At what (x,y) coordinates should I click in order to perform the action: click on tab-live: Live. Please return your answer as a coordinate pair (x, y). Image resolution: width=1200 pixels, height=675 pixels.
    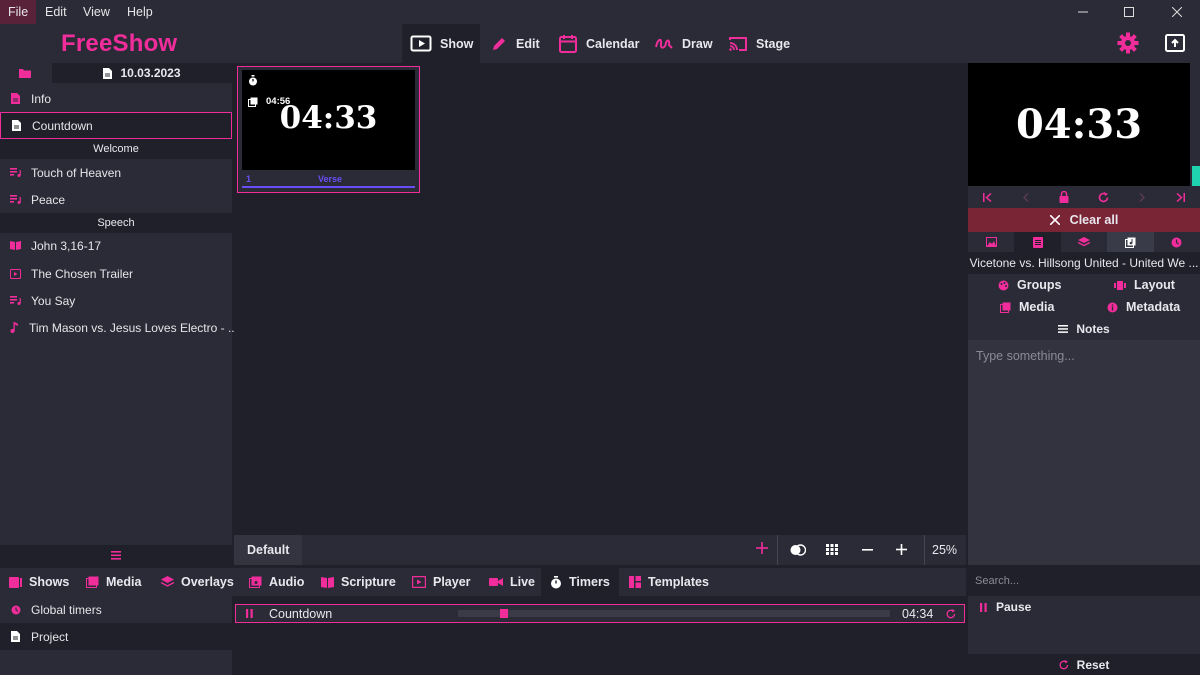
    Looking at the image, I should click on (512, 582).